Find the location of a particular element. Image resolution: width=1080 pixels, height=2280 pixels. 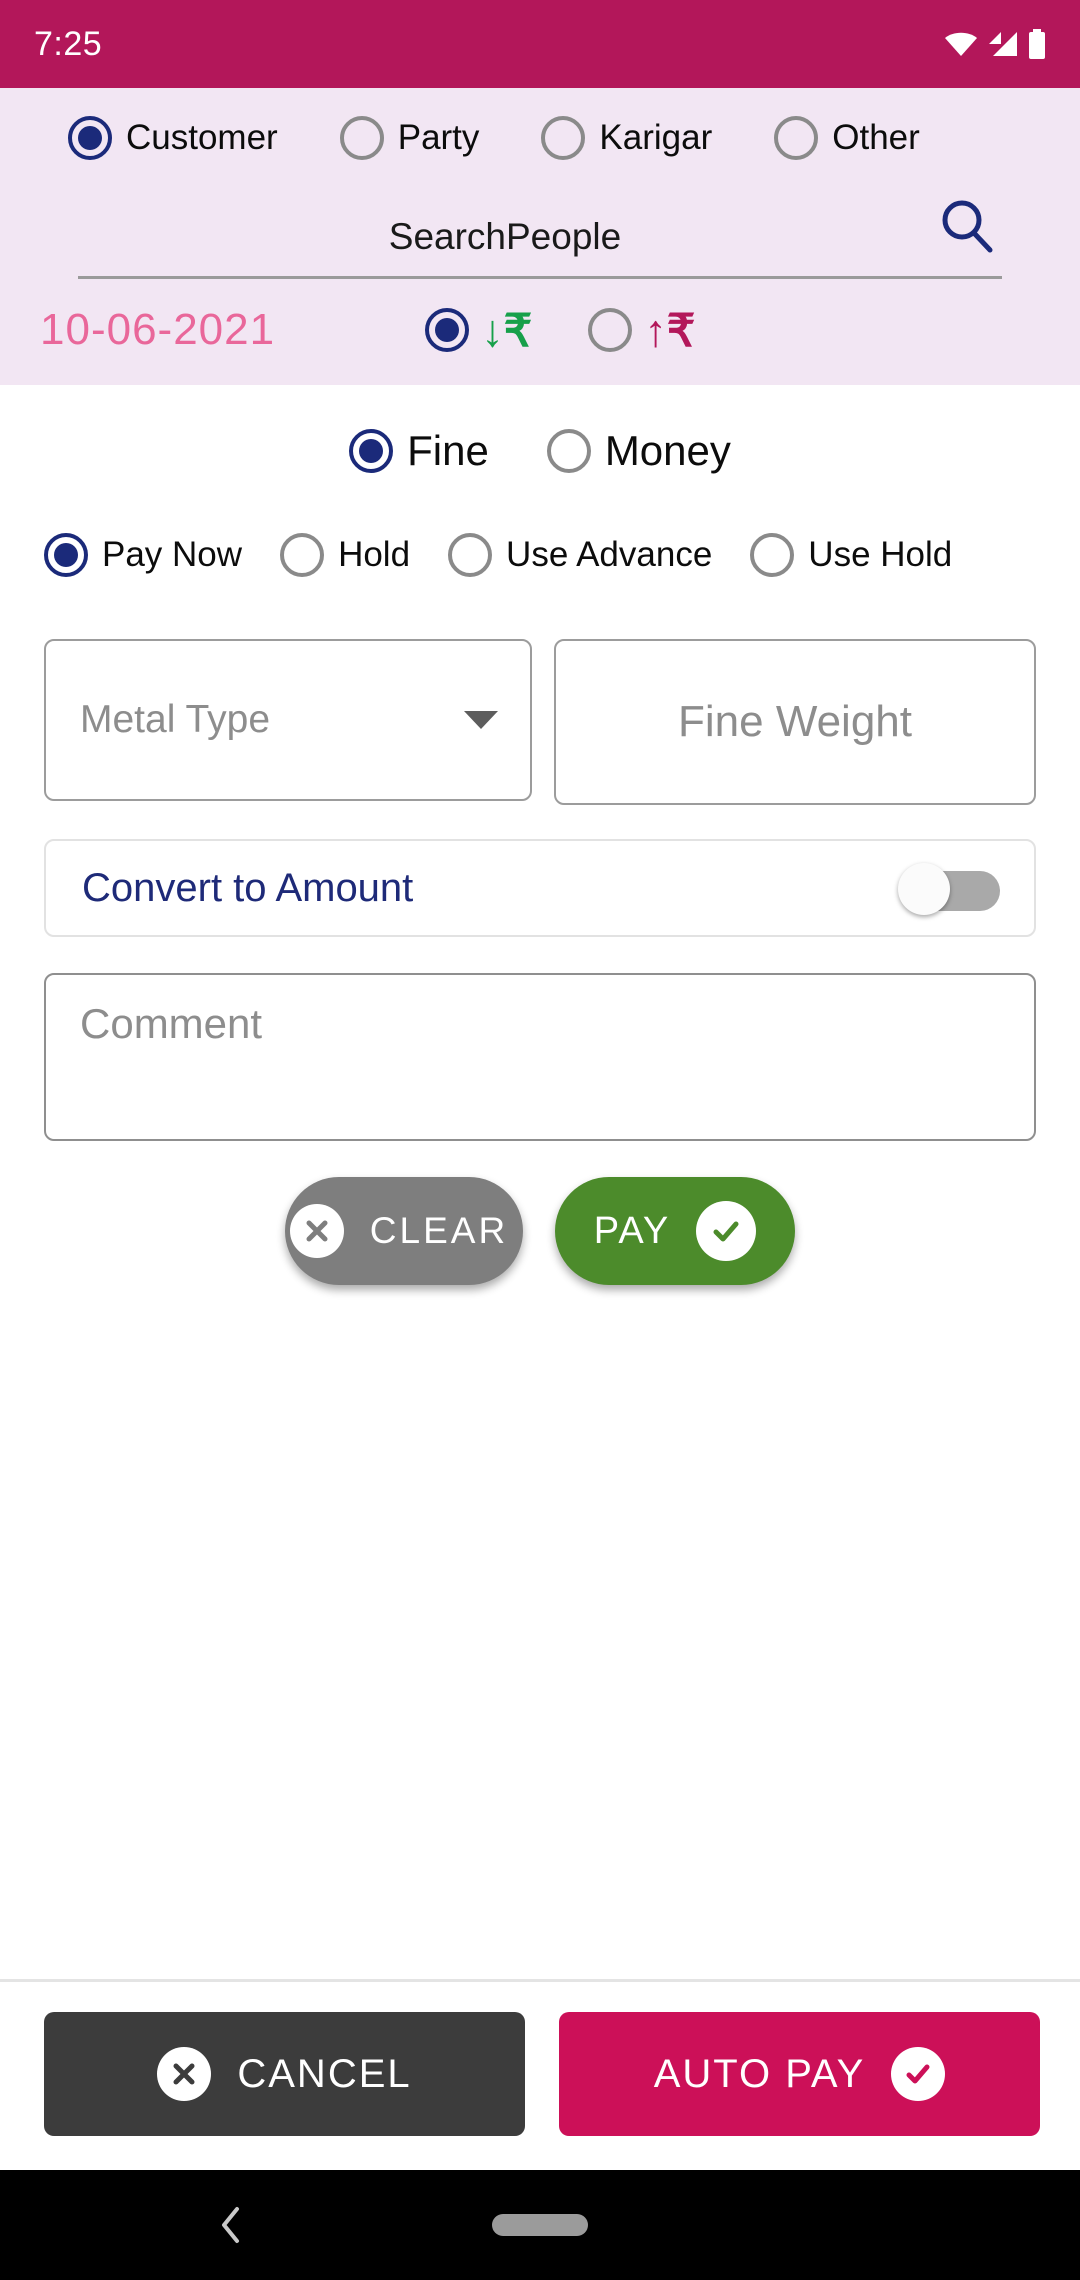

wifi-icon is located at coordinates (961, 44).